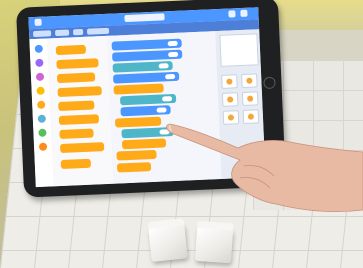  Describe the element at coordinates (239, 50) in the screenshot. I see `stage-view` at that location.